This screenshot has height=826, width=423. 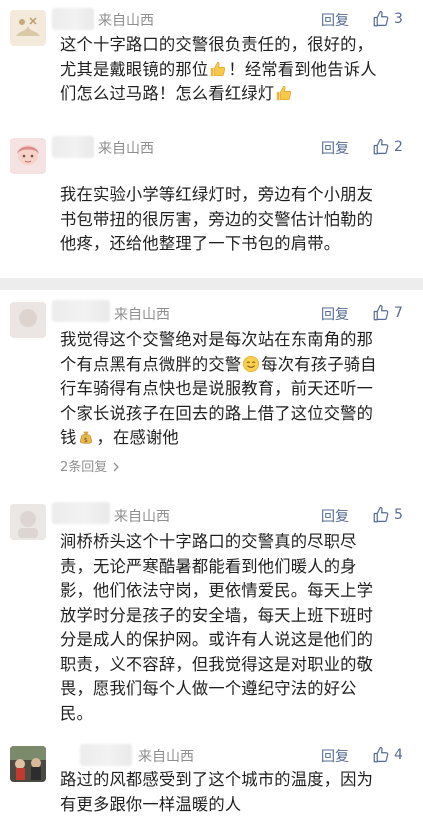 What do you see at coordinates (217, 194) in the screenshot?
I see `comment-line: 我在实验小学等红绿灯时，旁边有个小朋友` at bounding box center [217, 194].